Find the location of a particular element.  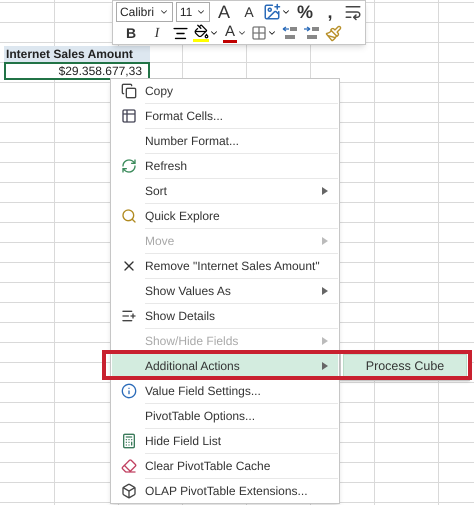

paint-bucket-icon is located at coordinates (206, 33).